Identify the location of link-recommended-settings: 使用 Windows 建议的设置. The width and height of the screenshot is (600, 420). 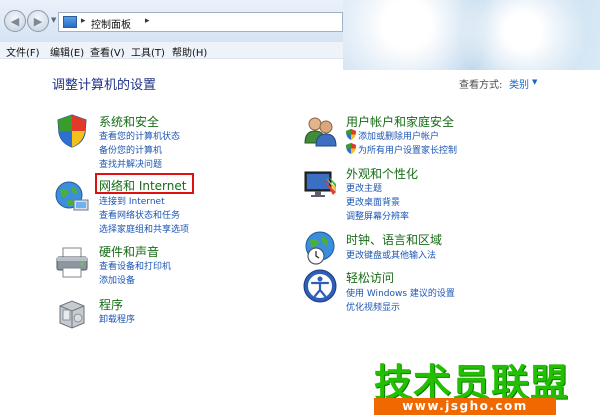
(400, 292).